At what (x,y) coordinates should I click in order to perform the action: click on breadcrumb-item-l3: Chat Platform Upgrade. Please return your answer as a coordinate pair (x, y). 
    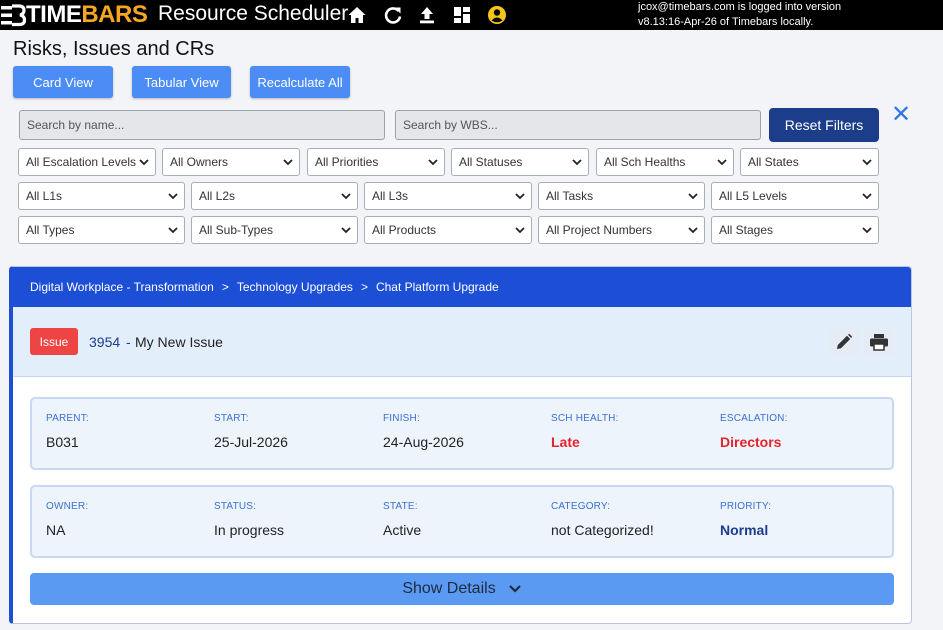
    Looking at the image, I should click on (437, 287).